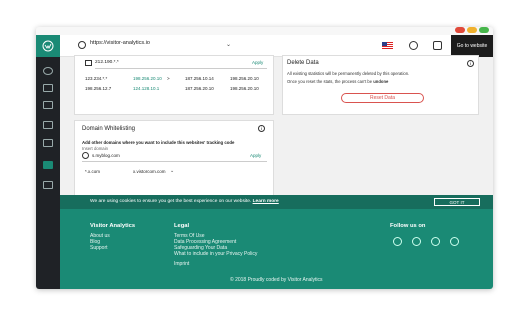 This screenshot has height=309, width=530. What do you see at coordinates (397, 241) in the screenshot?
I see `facebook-icon` at bounding box center [397, 241].